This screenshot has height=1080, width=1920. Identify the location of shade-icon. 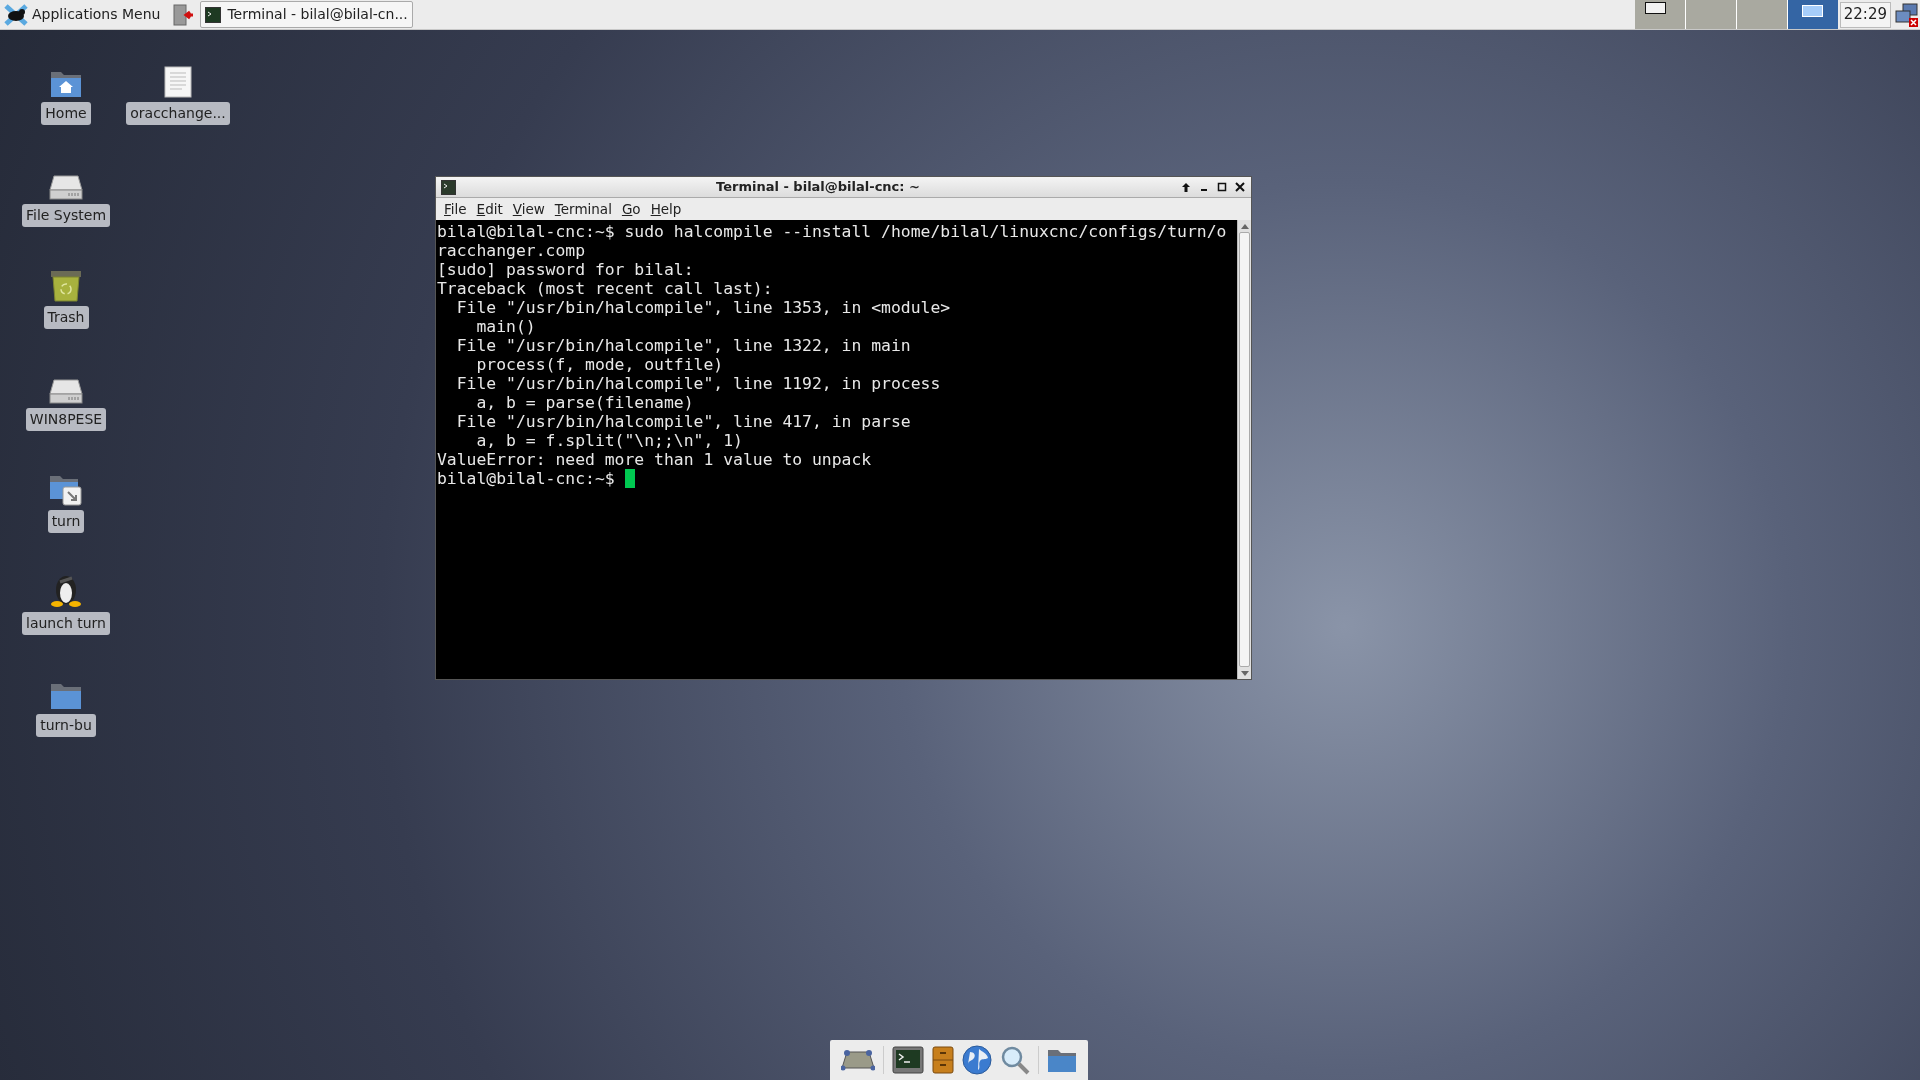
(1186, 187).